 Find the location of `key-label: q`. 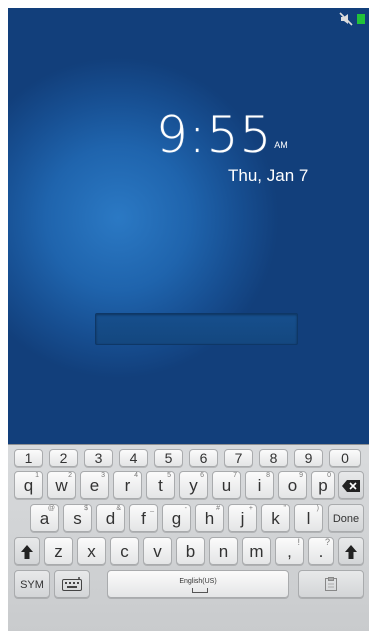

key-label: q is located at coordinates (28, 485).